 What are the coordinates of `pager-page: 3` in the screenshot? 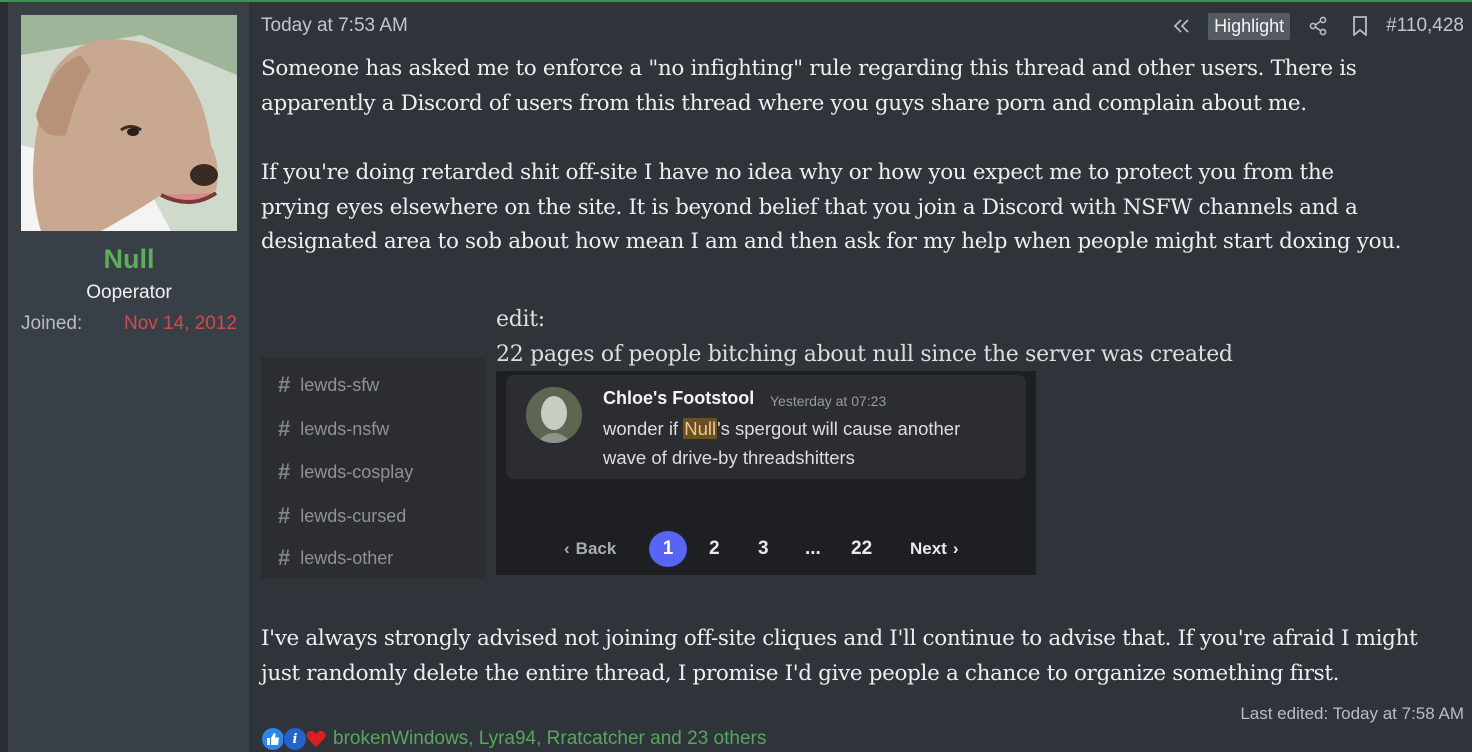 It's located at (763, 548).